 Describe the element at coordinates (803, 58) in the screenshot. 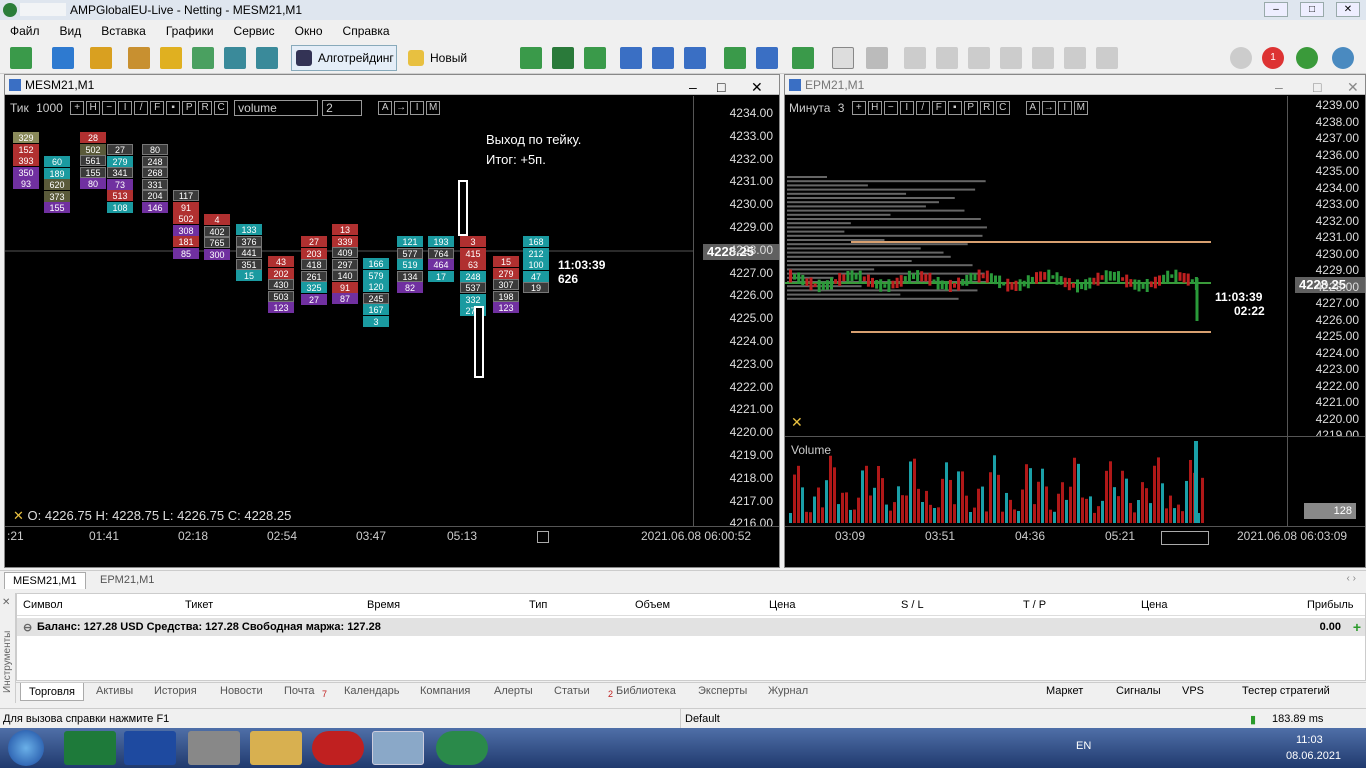

I see `indicators-icon` at that location.